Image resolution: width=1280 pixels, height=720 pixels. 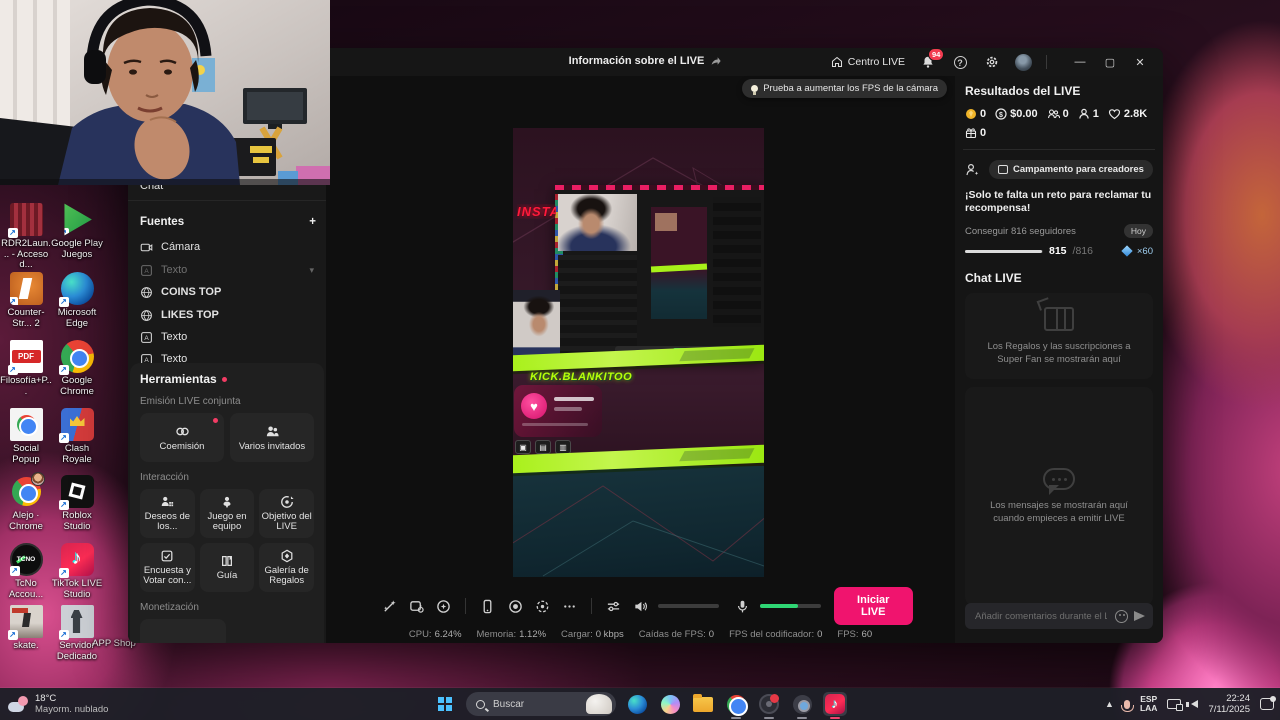 I want to click on speaker-volume-bar, so click(x=689, y=606).